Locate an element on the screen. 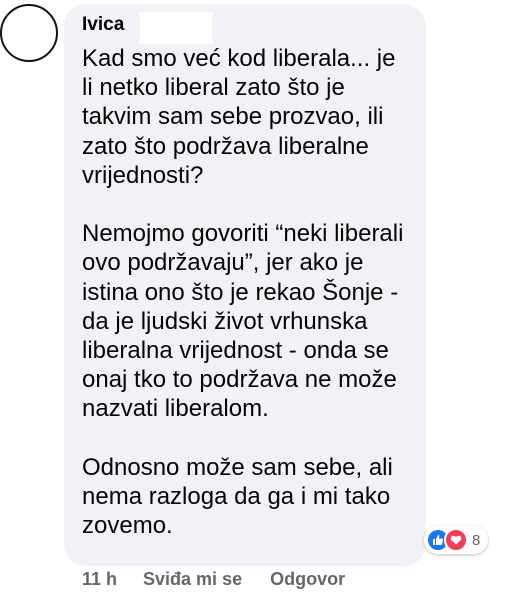 The width and height of the screenshot is (515, 594). reply-button: Odgovor is located at coordinates (307, 579).